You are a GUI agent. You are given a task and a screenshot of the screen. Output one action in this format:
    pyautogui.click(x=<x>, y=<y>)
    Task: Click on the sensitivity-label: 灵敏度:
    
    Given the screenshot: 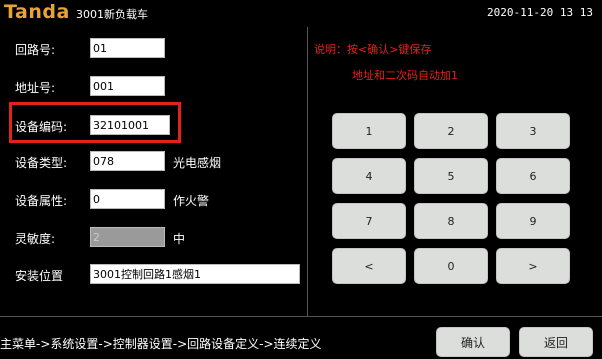 What is the action you would take?
    pyautogui.click(x=35, y=239)
    